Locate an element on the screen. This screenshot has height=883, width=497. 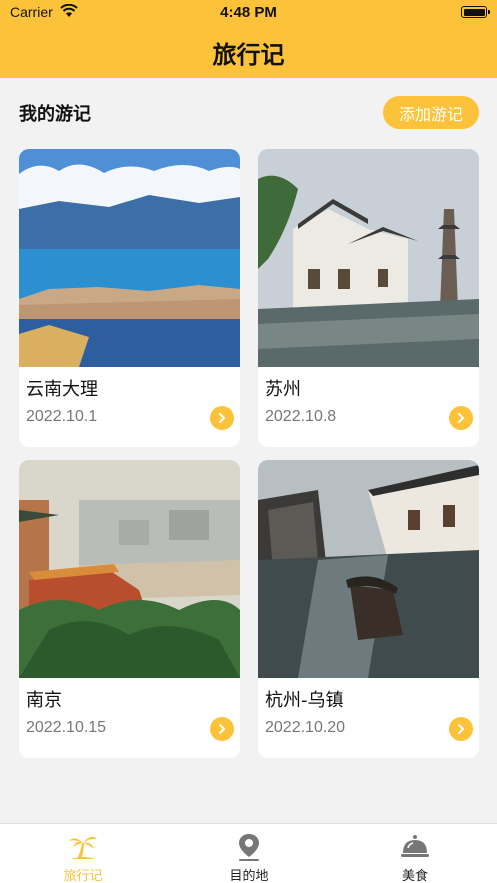
tab-food: 美食 is located at coordinates (414, 853).